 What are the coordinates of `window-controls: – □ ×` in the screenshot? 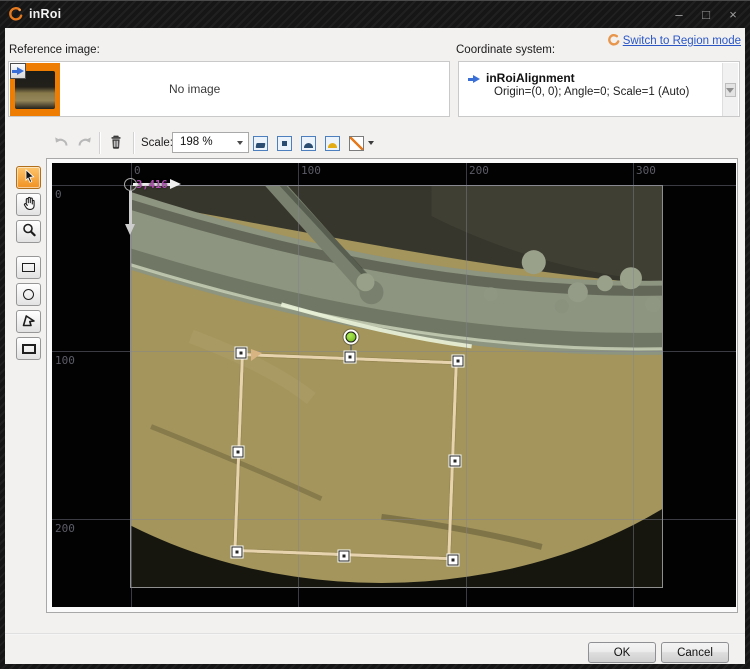 It's located at (706, 14).